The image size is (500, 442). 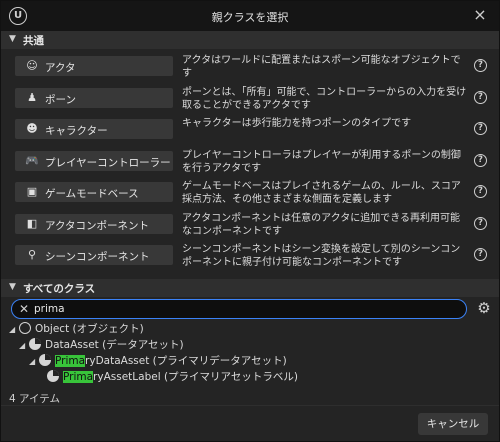 I want to click on class-button: ☺ アクタ, so click(x=94, y=66).